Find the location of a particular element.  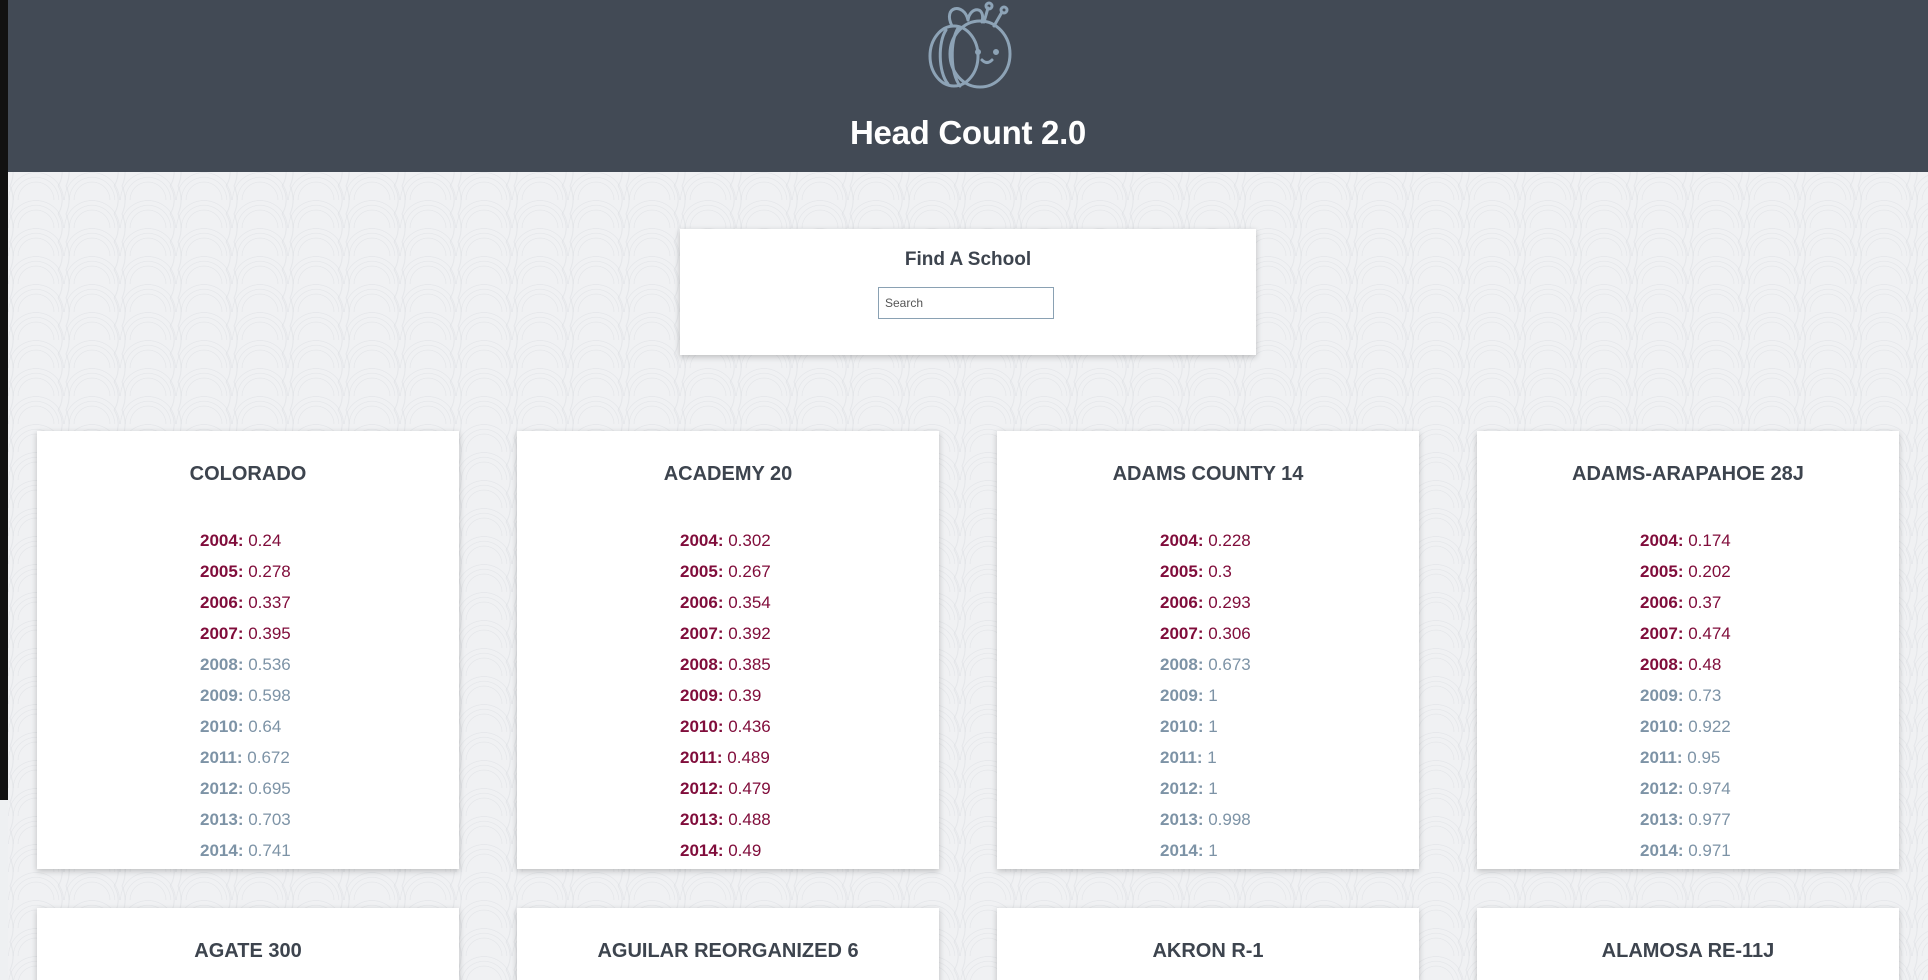

year-row: 2012: 0.974 is located at coordinates (1688, 788).